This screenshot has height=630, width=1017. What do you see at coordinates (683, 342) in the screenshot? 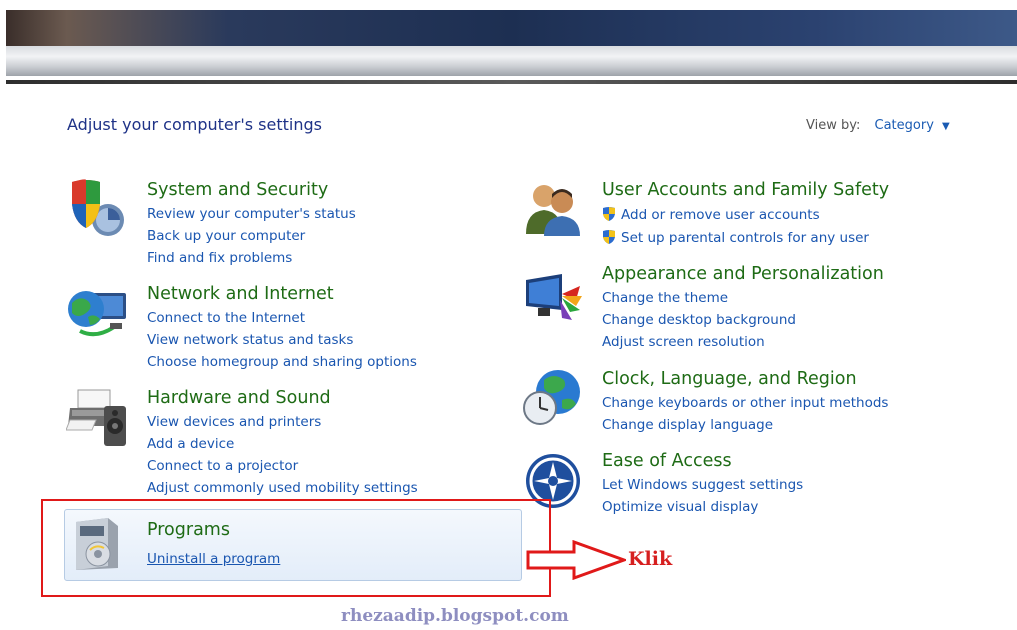
I see `link-screen-resolution: Adjust screen resolution` at bounding box center [683, 342].